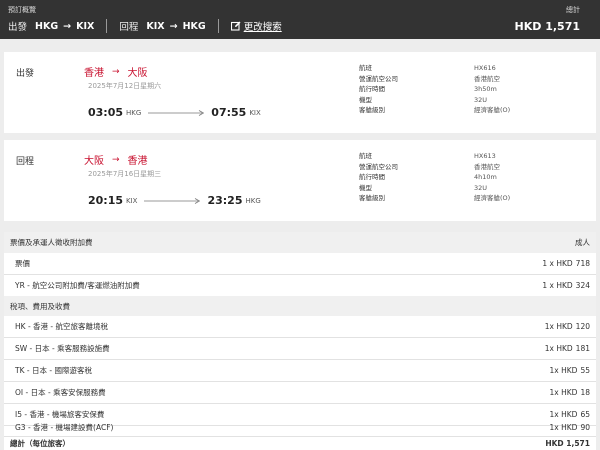  I want to click on tax-amount: 1x HKD 181, so click(567, 348).